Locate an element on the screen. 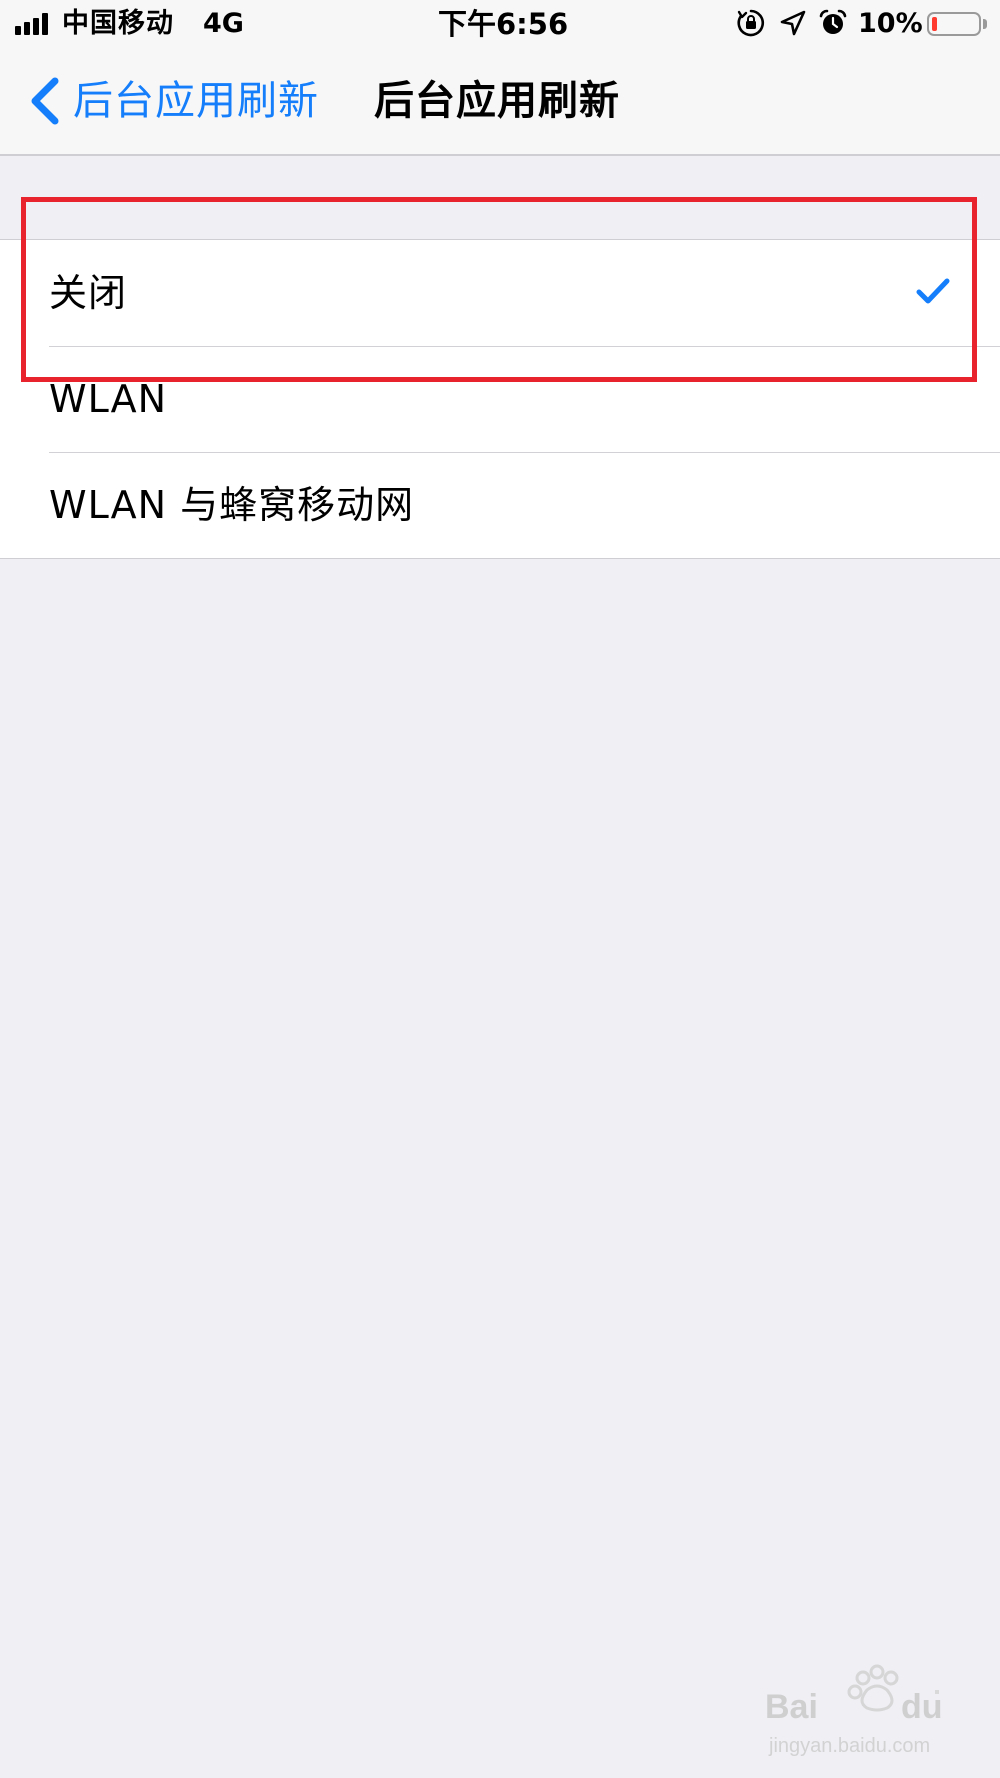 This screenshot has height=1778, width=1000. battery-icon is located at coordinates (954, 24).